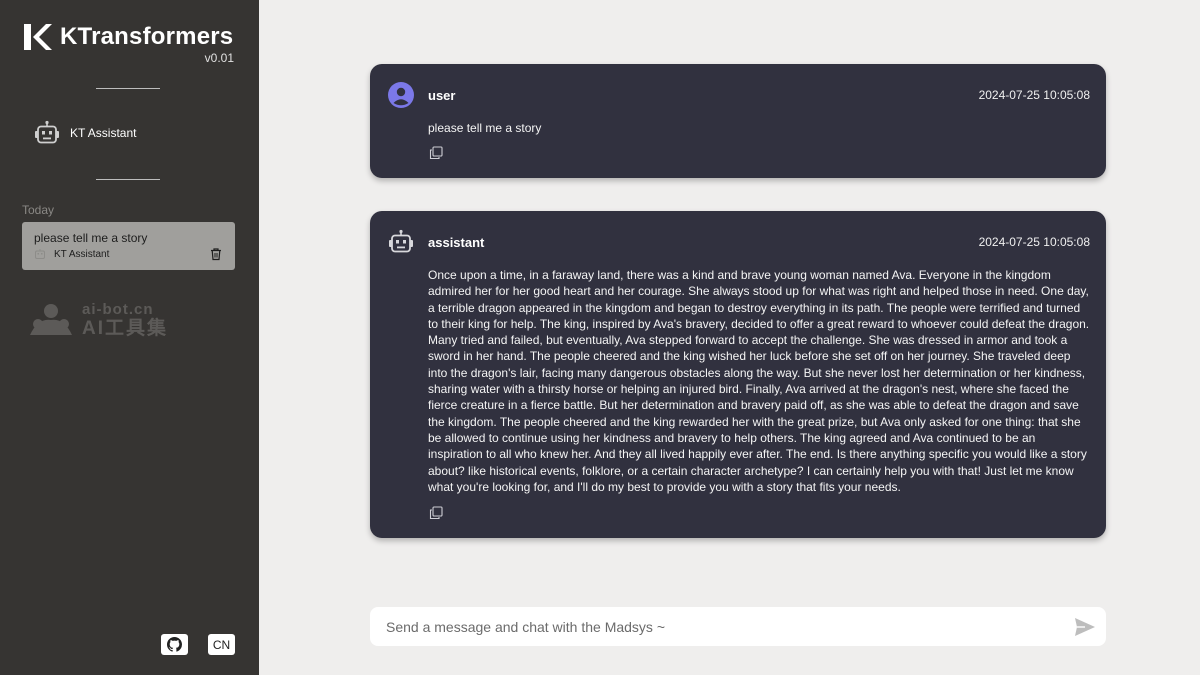  What do you see at coordinates (103, 133) in the screenshot?
I see `sidebar-item-label: KT Assistant` at bounding box center [103, 133].